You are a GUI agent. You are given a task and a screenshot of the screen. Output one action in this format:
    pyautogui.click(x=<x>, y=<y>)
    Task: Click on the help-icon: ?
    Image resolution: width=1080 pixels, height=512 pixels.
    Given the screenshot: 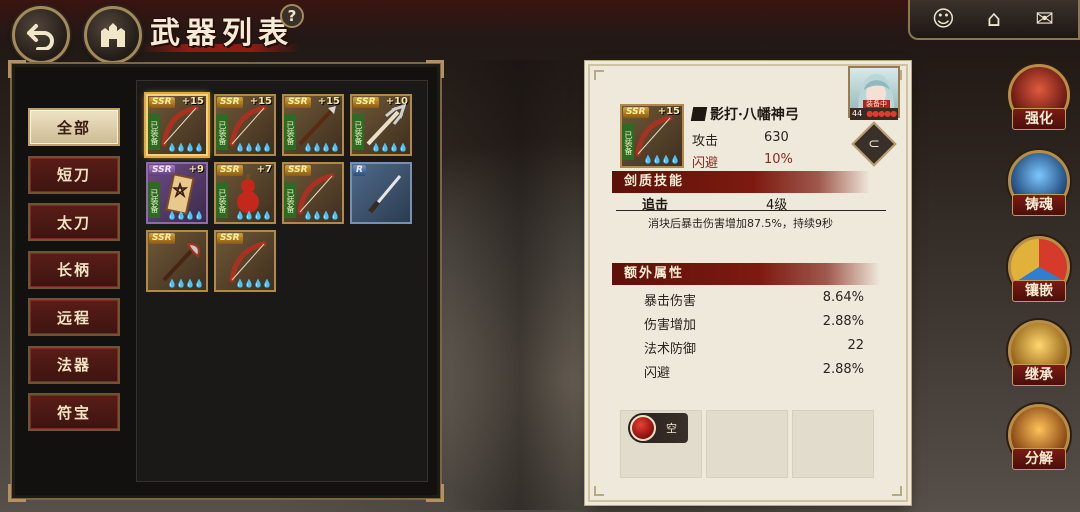 What is the action you would take?
    pyautogui.click(x=292, y=16)
    